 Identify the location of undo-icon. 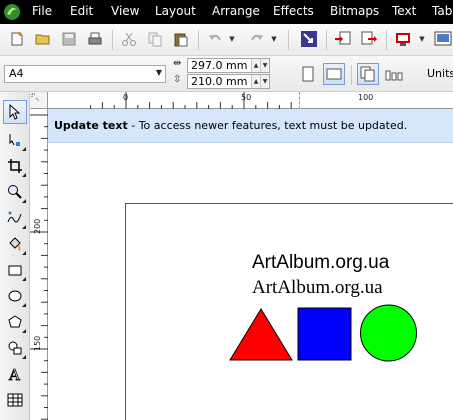
(215, 37).